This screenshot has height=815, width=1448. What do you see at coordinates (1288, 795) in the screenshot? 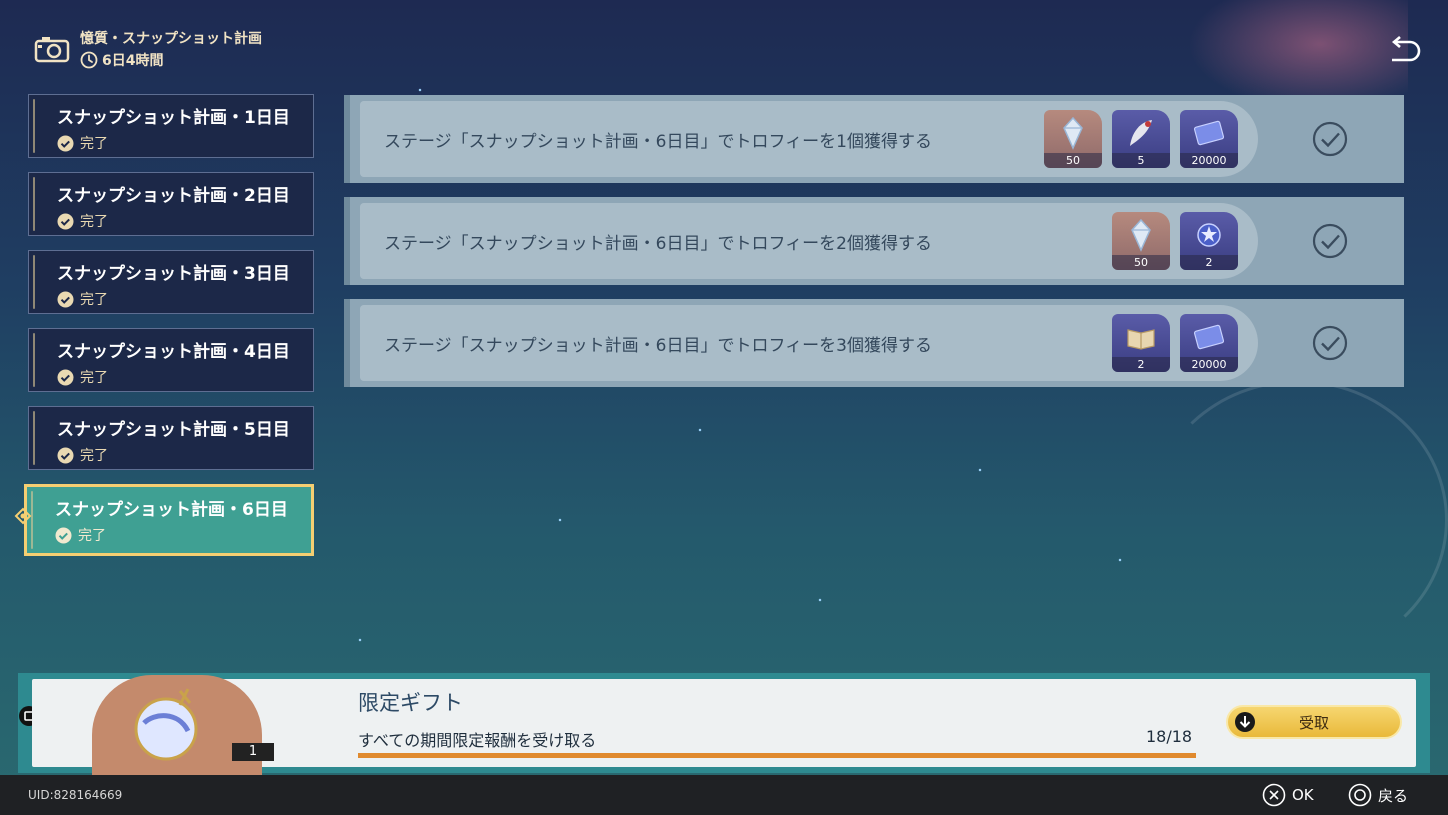
I see `ok-hint: OK` at bounding box center [1288, 795].